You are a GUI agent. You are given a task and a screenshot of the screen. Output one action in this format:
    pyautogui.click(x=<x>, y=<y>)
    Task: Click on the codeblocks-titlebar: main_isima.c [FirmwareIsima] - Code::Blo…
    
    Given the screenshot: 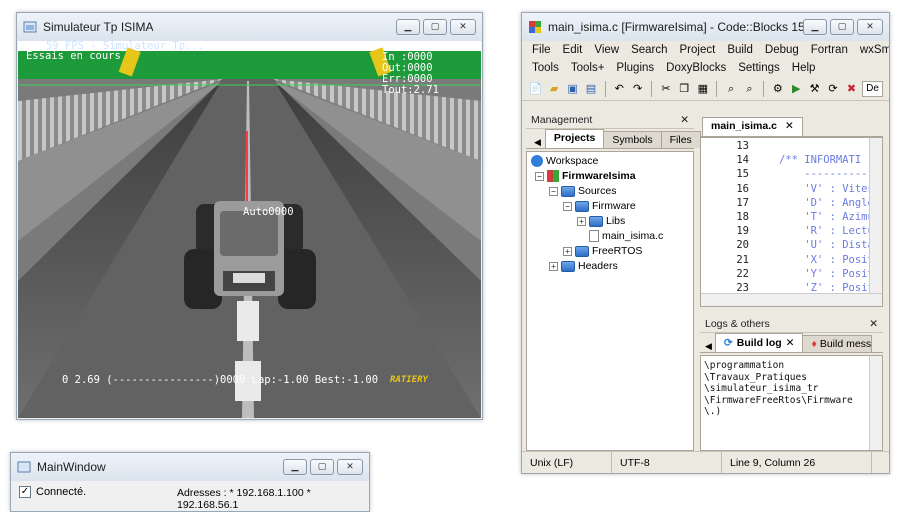 What is the action you would take?
    pyautogui.click(x=705, y=27)
    